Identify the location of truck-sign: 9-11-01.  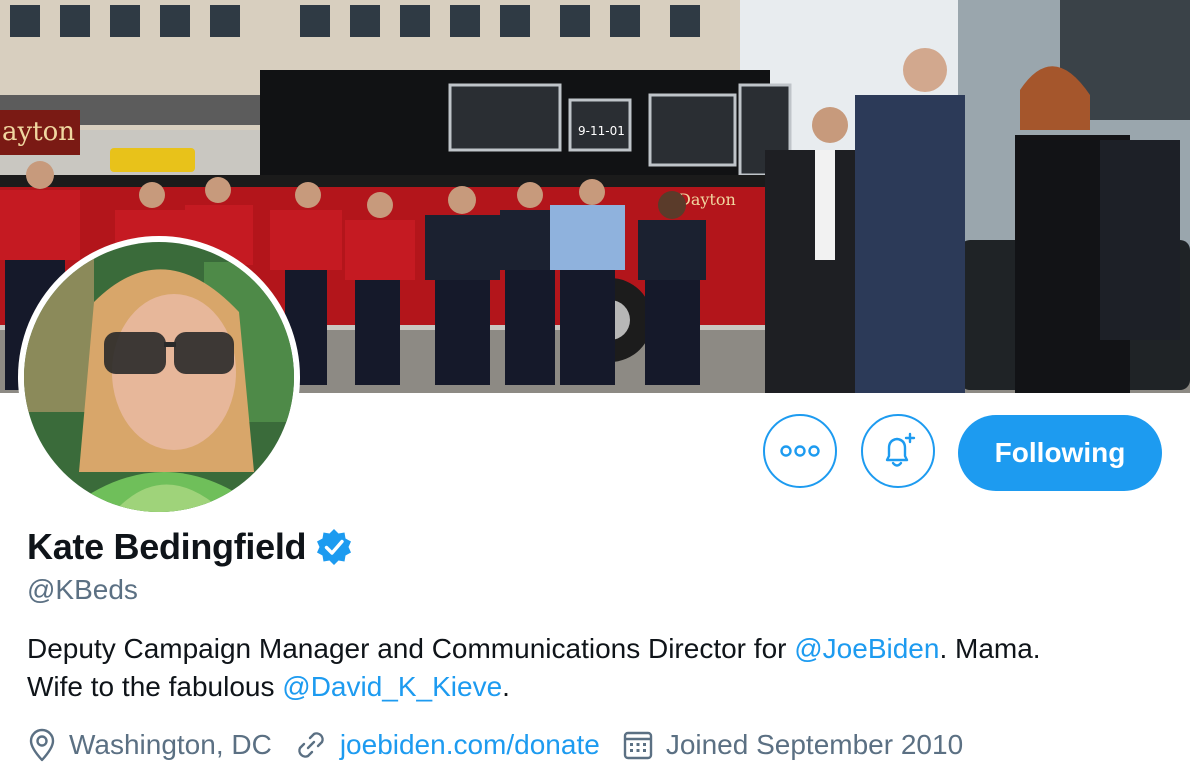
(601, 131).